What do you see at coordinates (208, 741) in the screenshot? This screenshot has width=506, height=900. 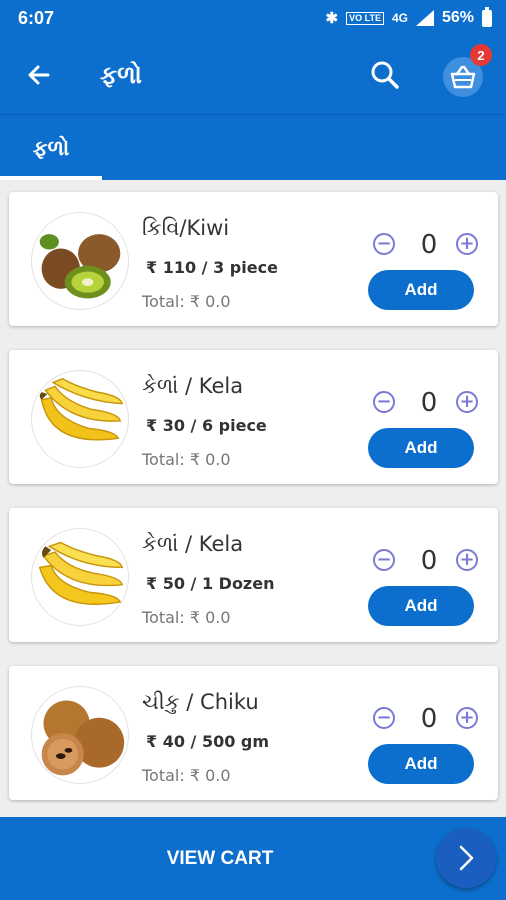 I see `product-price: ₹ 40 / 500 gm` at bounding box center [208, 741].